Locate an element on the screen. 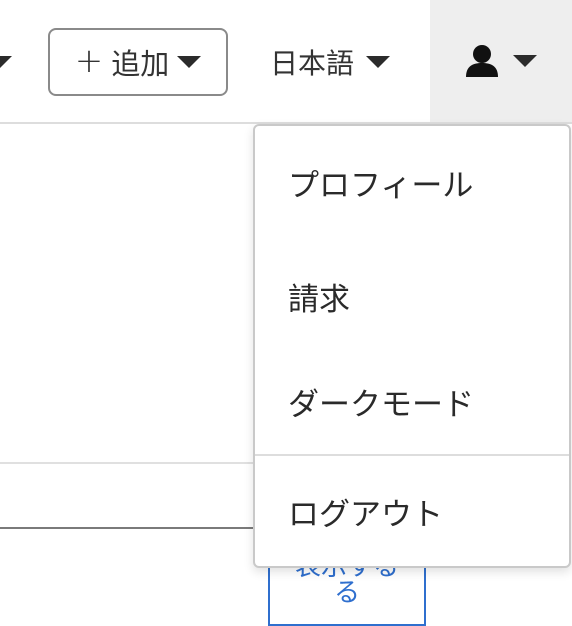 The height and width of the screenshot is (626, 572). add-button: + 追加 is located at coordinates (138, 62).